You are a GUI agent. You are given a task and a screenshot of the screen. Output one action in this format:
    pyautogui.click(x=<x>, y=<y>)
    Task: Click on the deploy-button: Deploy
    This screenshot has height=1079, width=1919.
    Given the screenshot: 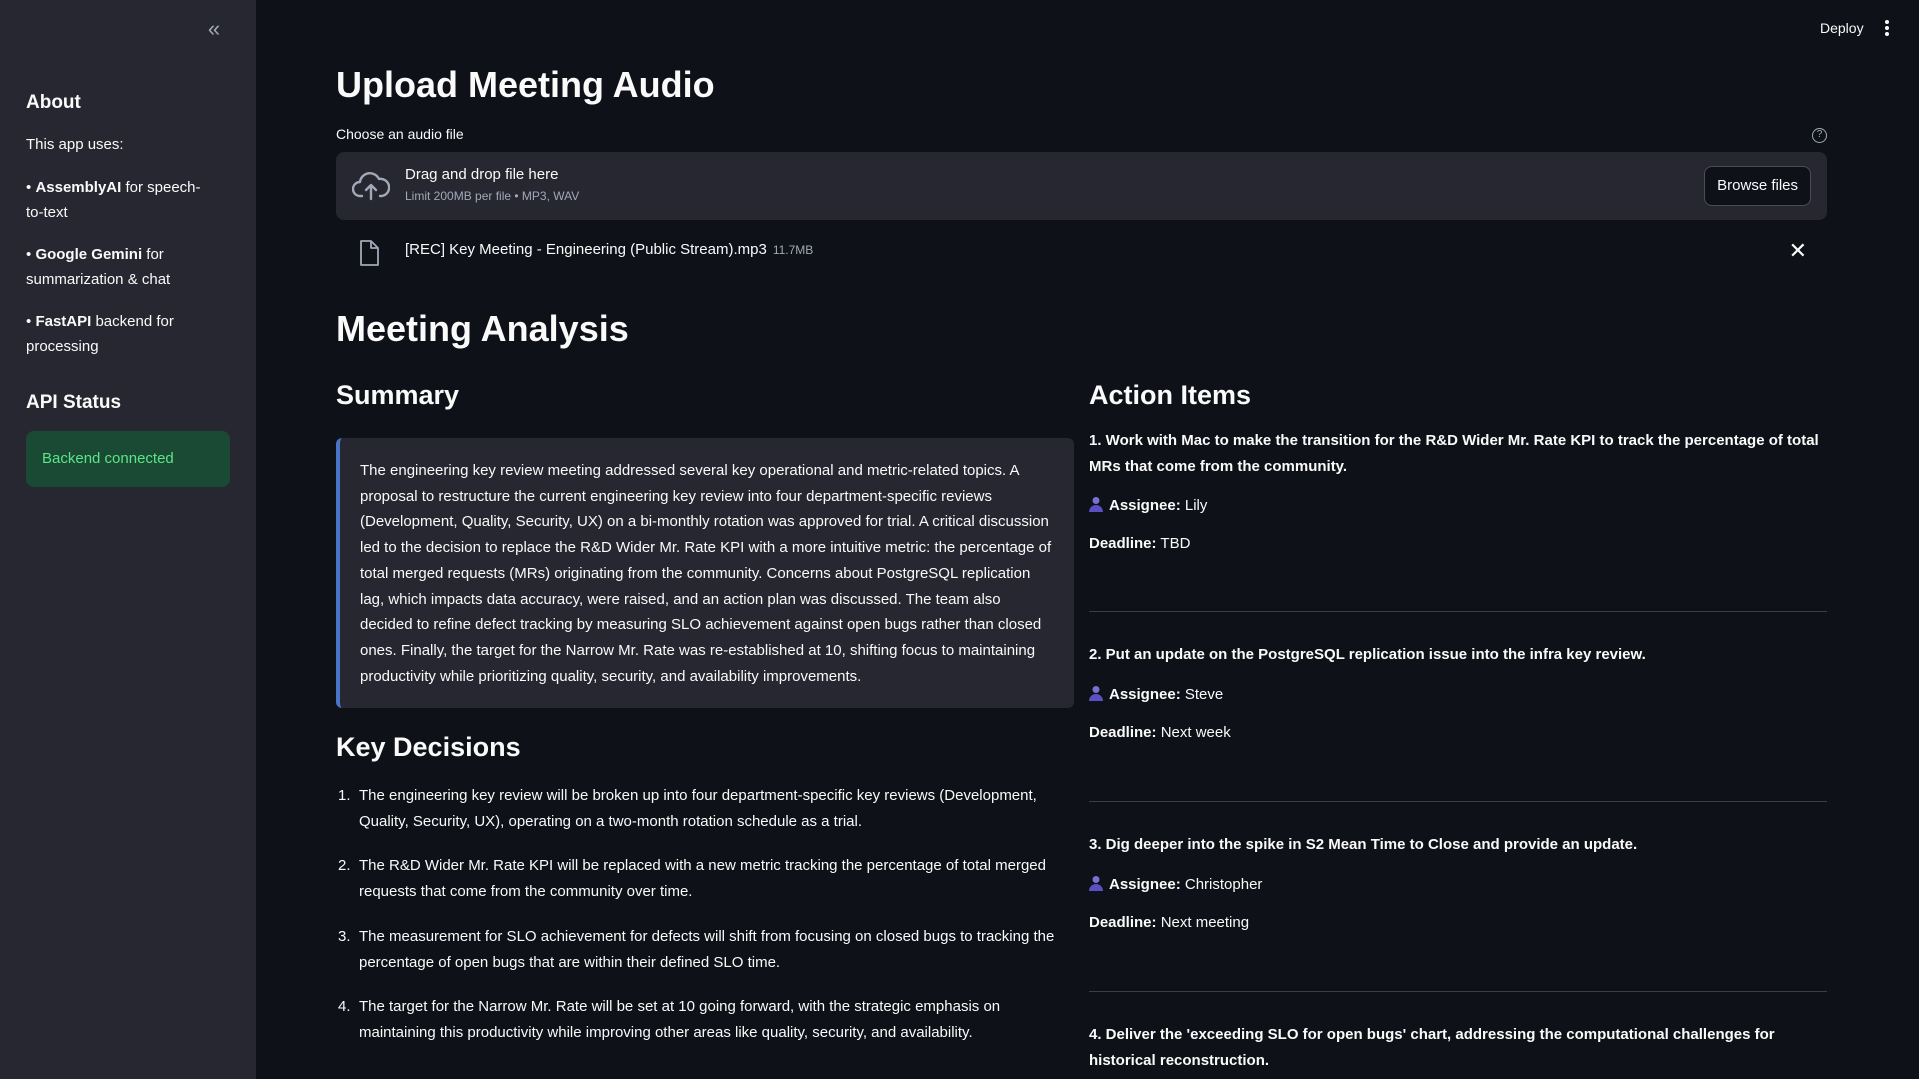 What is the action you would take?
    pyautogui.click(x=1842, y=28)
    